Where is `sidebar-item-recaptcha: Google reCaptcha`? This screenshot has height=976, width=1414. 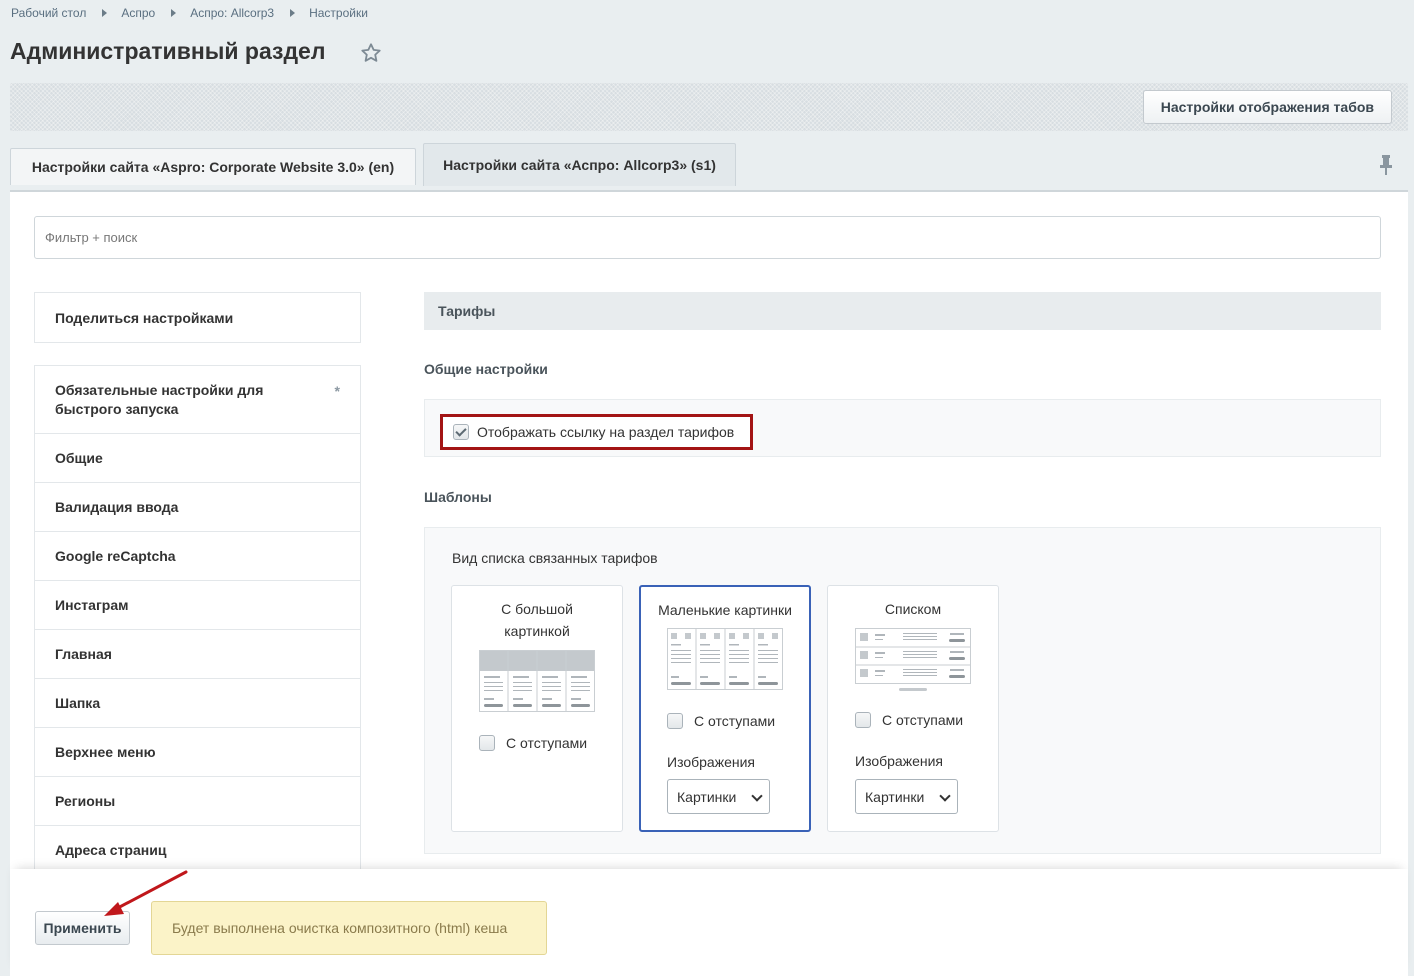 sidebar-item-recaptcha: Google reCaptcha is located at coordinates (197, 556).